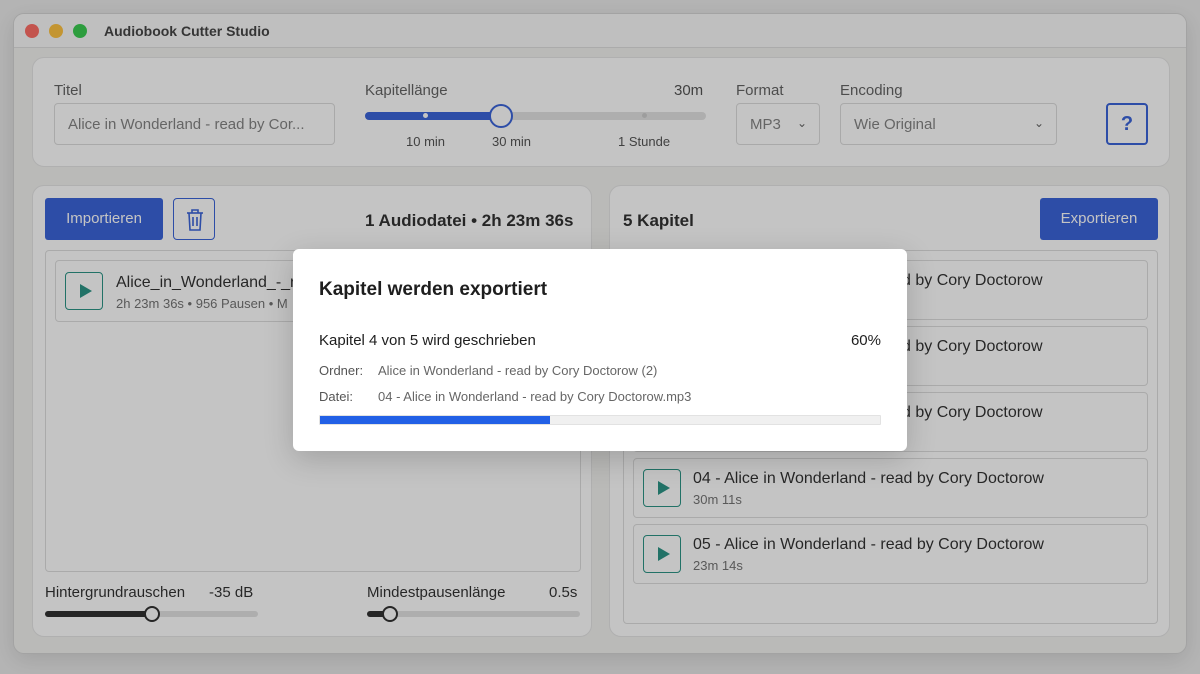  I want to click on file-label: Datei:, so click(336, 396).